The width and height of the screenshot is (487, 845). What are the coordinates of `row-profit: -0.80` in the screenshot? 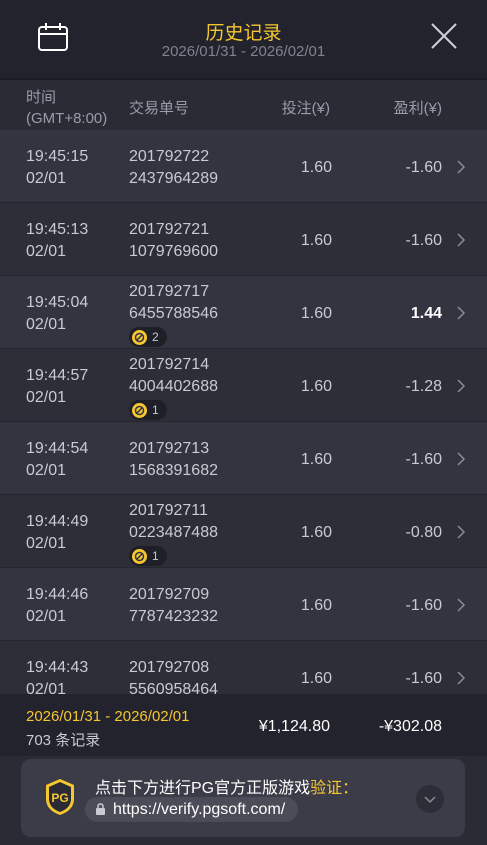 It's located at (423, 532).